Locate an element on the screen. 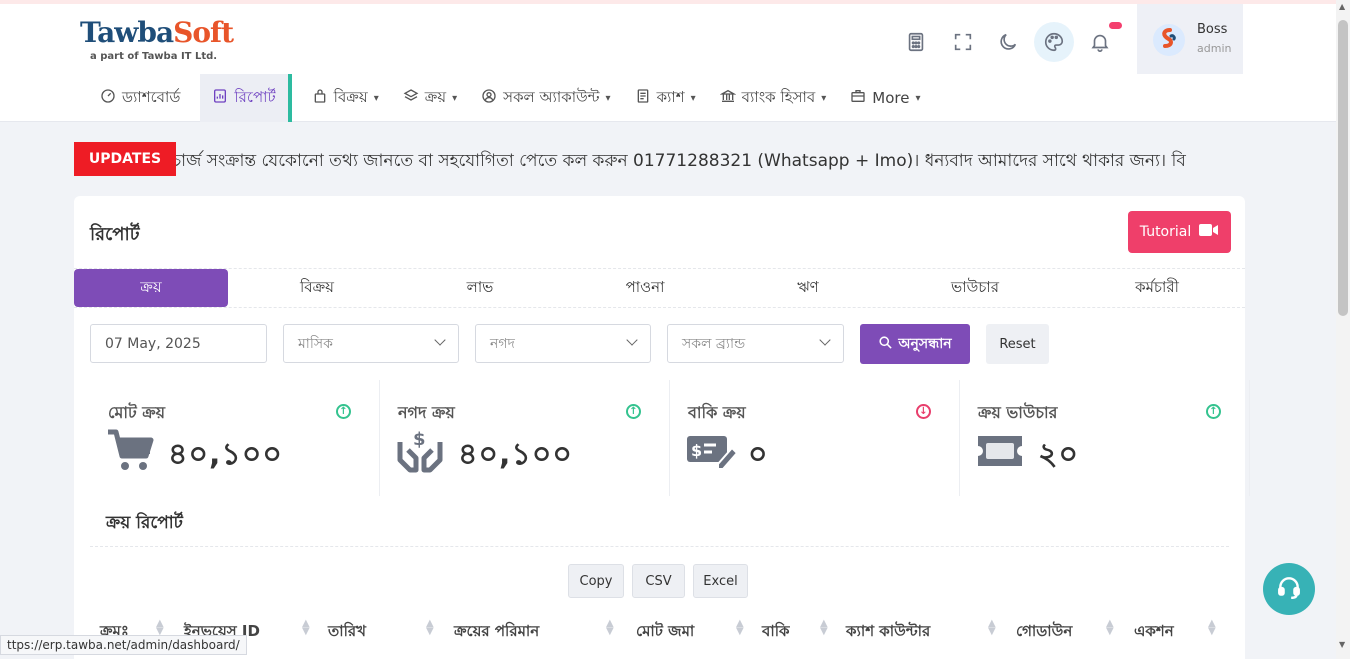  nav-label: রিপোর্ট is located at coordinates (255, 96).